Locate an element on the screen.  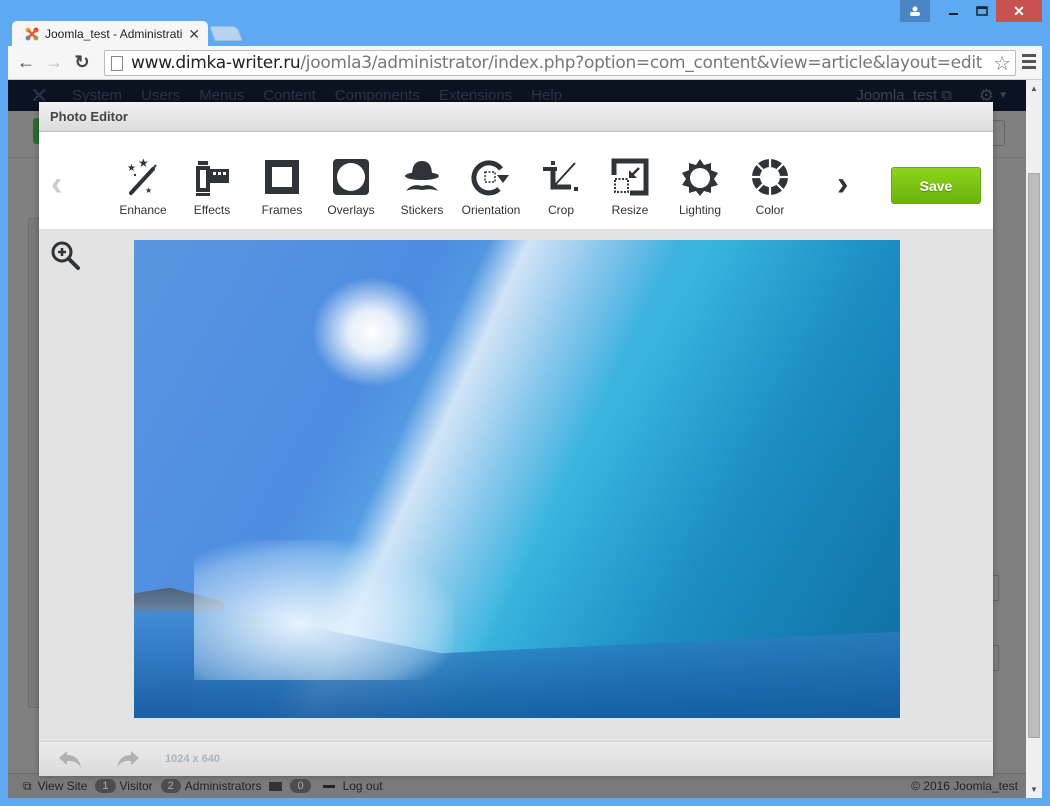
tool-label: Enhance is located at coordinates (143, 210).